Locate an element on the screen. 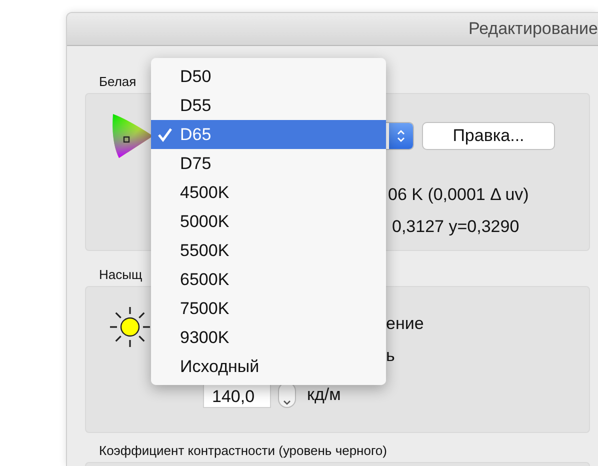 The image size is (598, 466). section-label: Насыщ is located at coordinates (120, 275).